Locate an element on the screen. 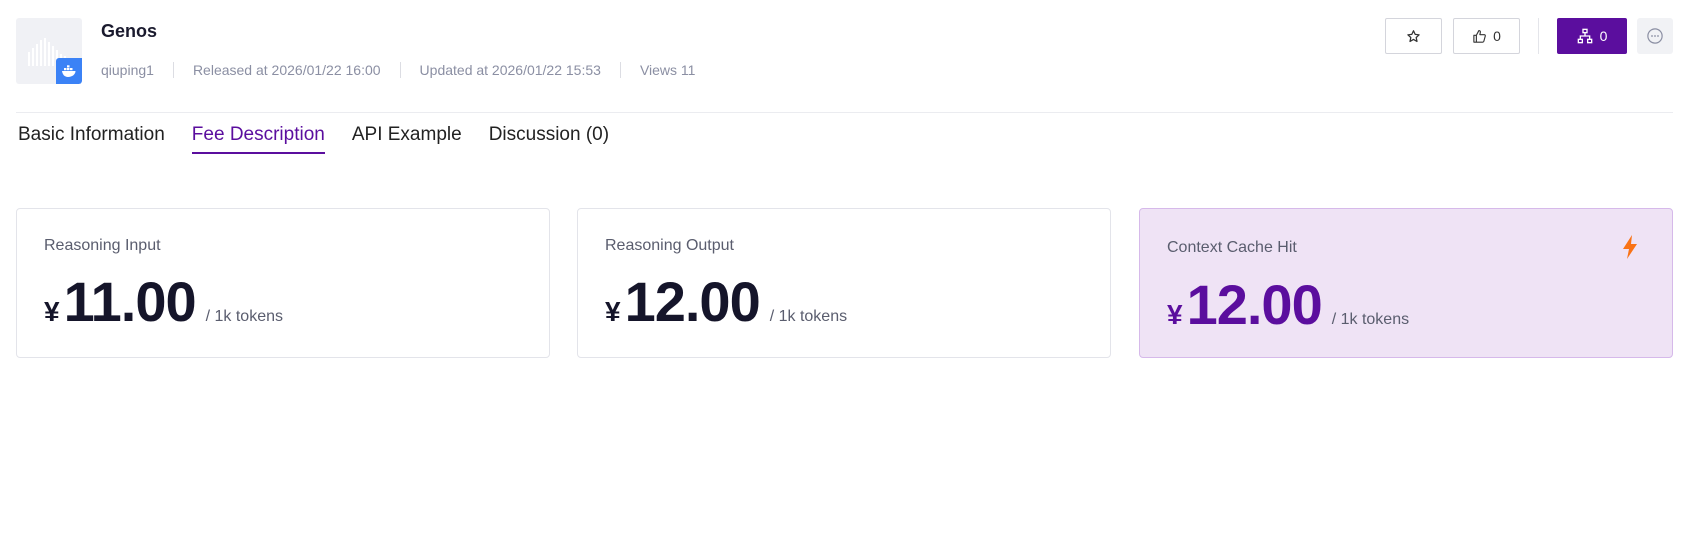 The height and width of the screenshot is (554, 1686). model-thumbnail is located at coordinates (49, 51).